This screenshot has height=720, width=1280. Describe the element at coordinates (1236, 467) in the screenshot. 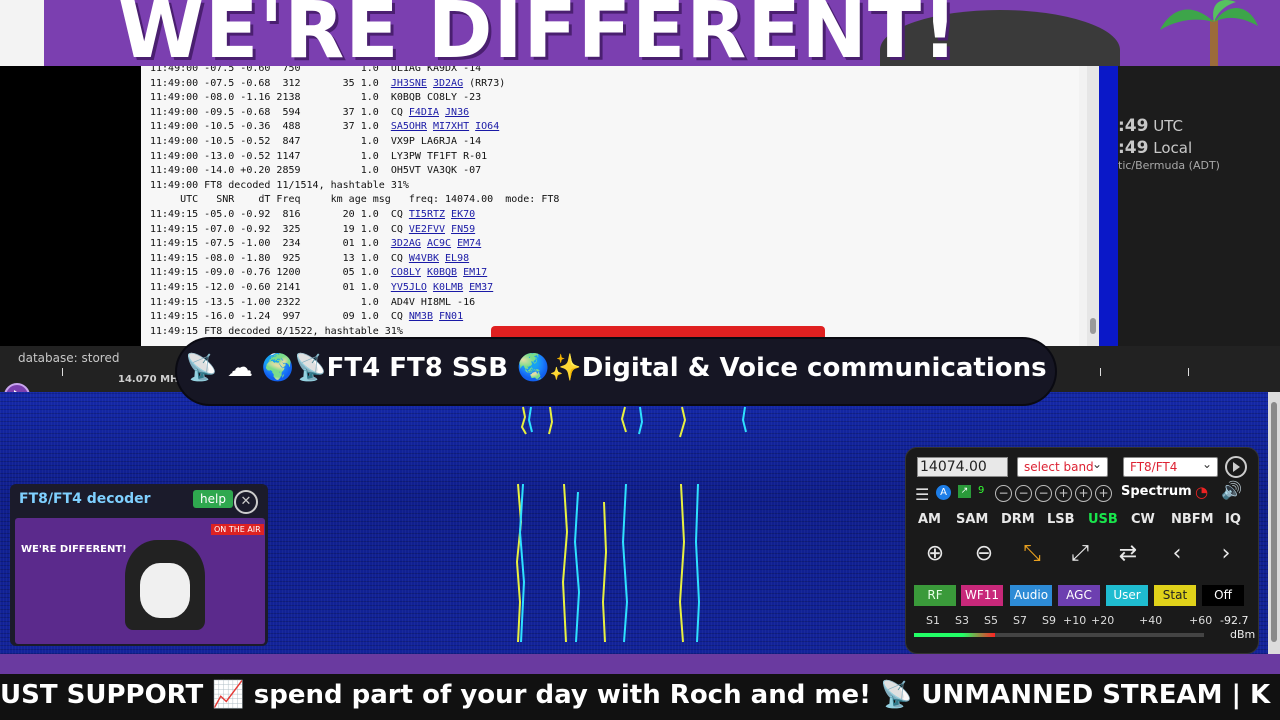

I see `play-icon` at that location.